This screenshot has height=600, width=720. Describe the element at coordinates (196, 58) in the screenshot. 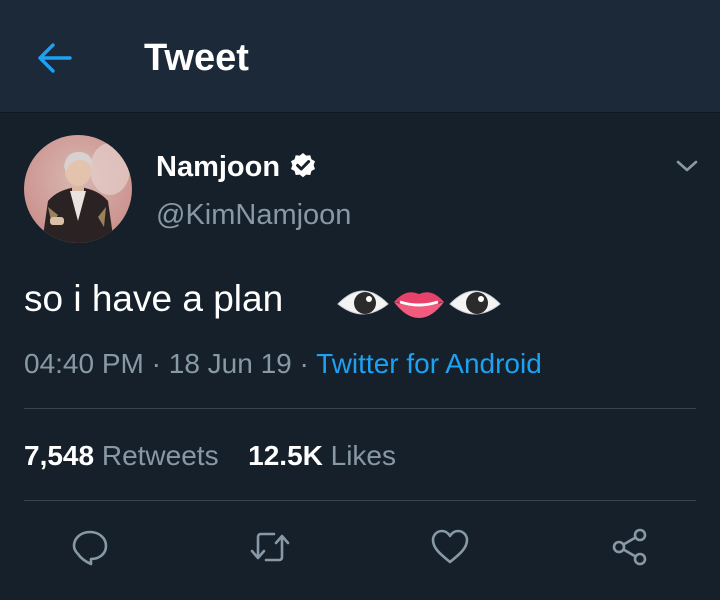

I see `page-title: Tweet` at that location.